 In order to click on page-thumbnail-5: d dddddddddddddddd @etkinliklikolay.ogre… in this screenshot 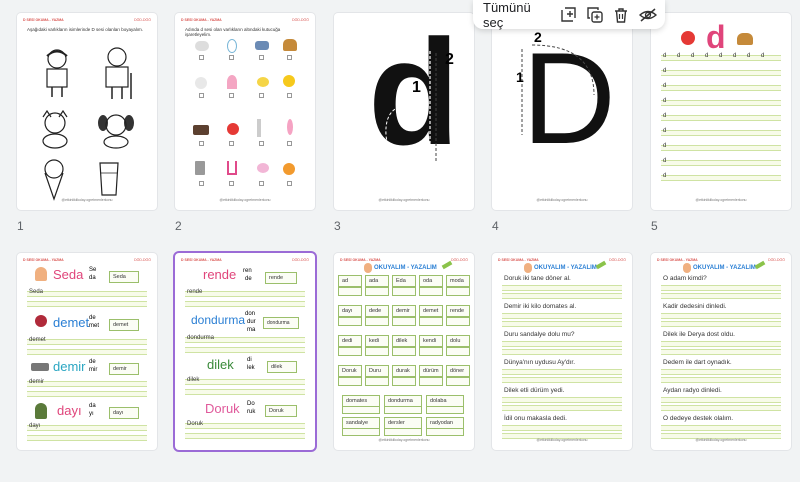, I will do `click(721, 111)`.